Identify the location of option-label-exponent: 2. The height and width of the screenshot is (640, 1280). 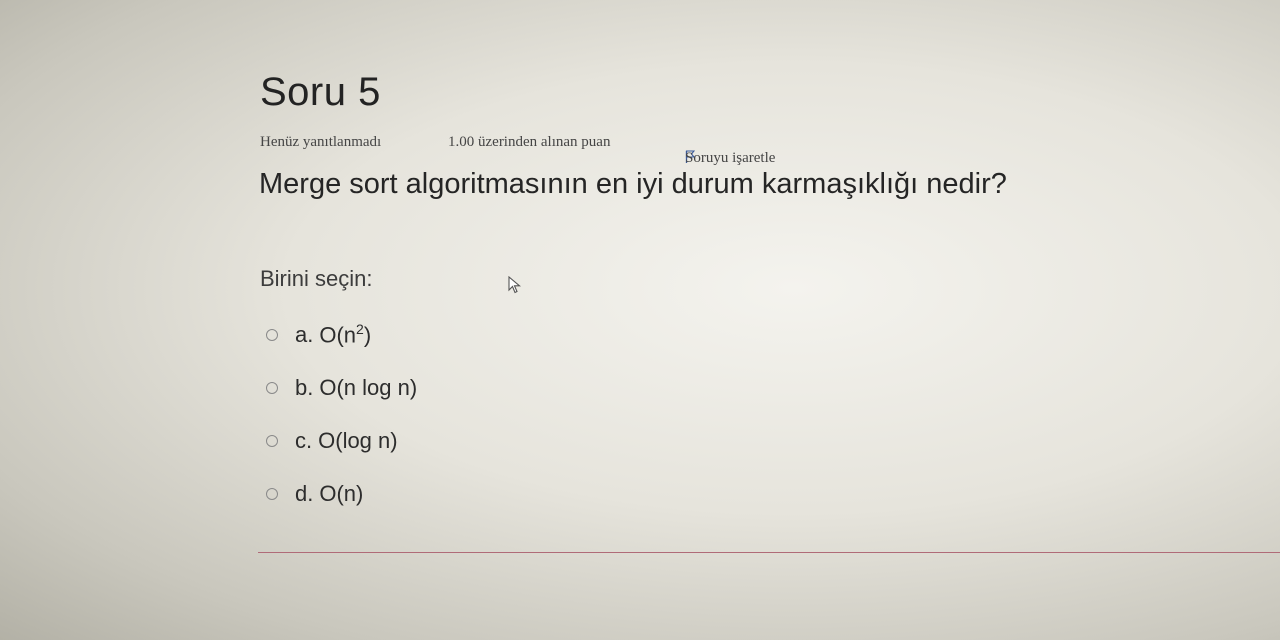
(360, 328).